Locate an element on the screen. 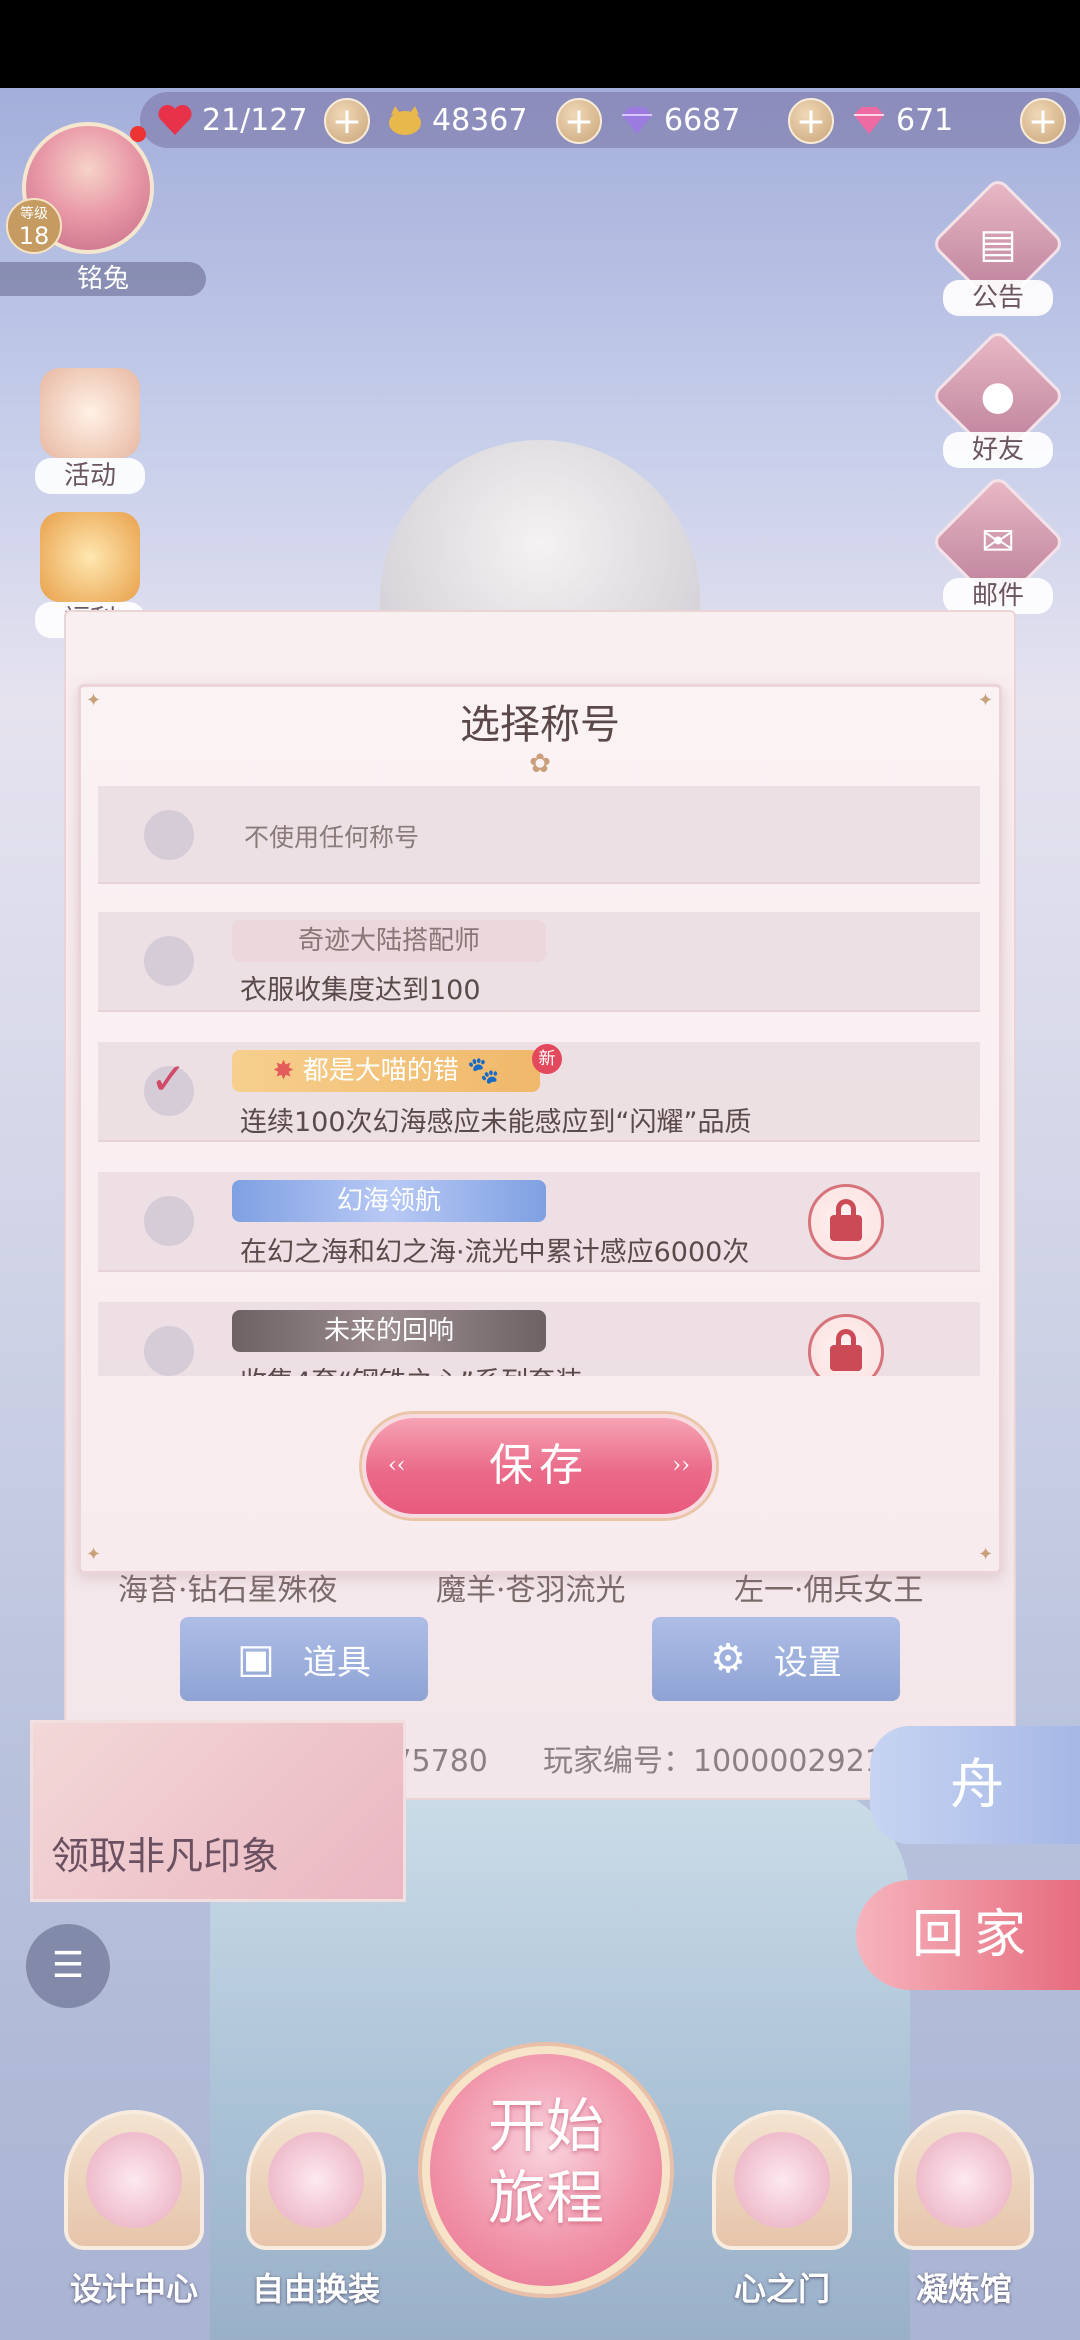  dialog-title: 选择称号 is located at coordinates (540, 725).